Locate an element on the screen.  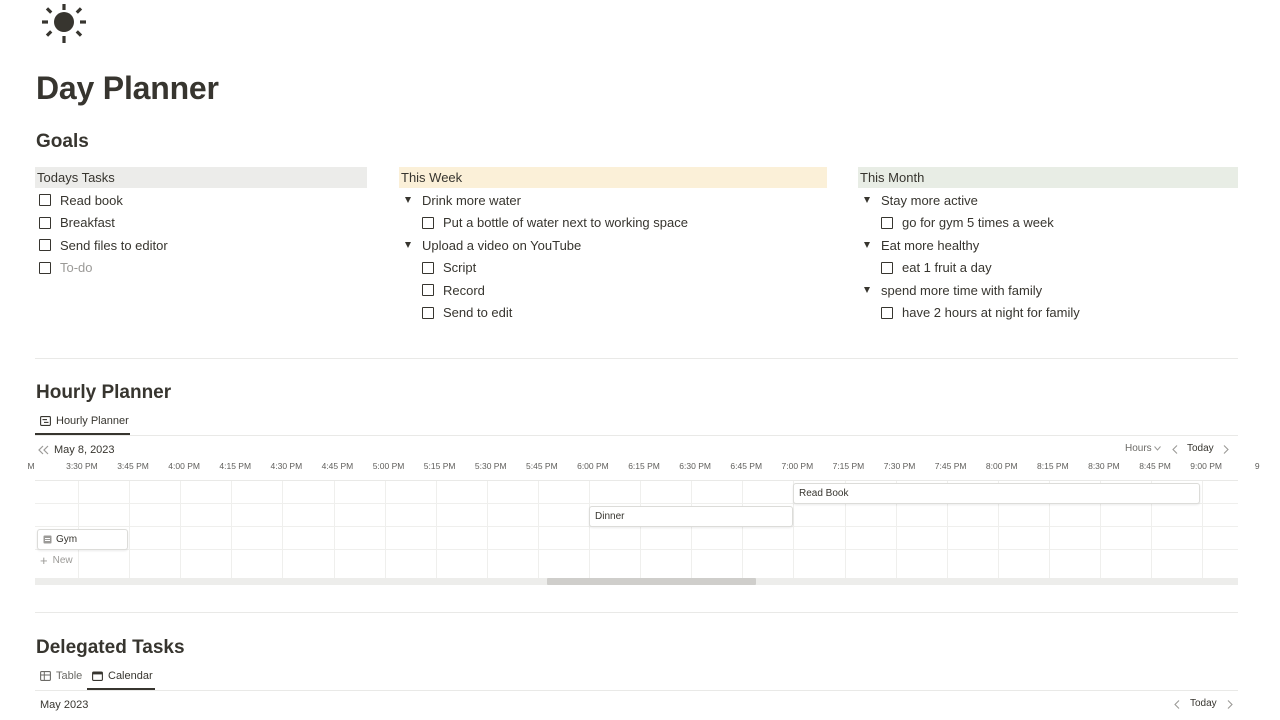
event-gym: Gym is located at coordinates (82, 539).